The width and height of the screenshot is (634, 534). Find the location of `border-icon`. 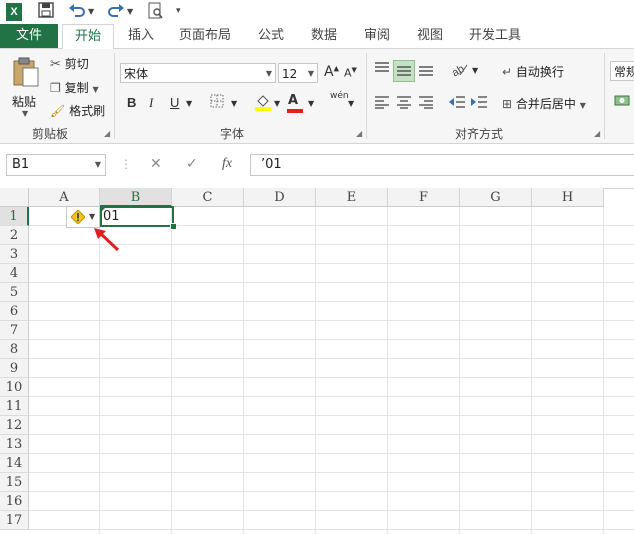

border-icon is located at coordinates (217, 103).